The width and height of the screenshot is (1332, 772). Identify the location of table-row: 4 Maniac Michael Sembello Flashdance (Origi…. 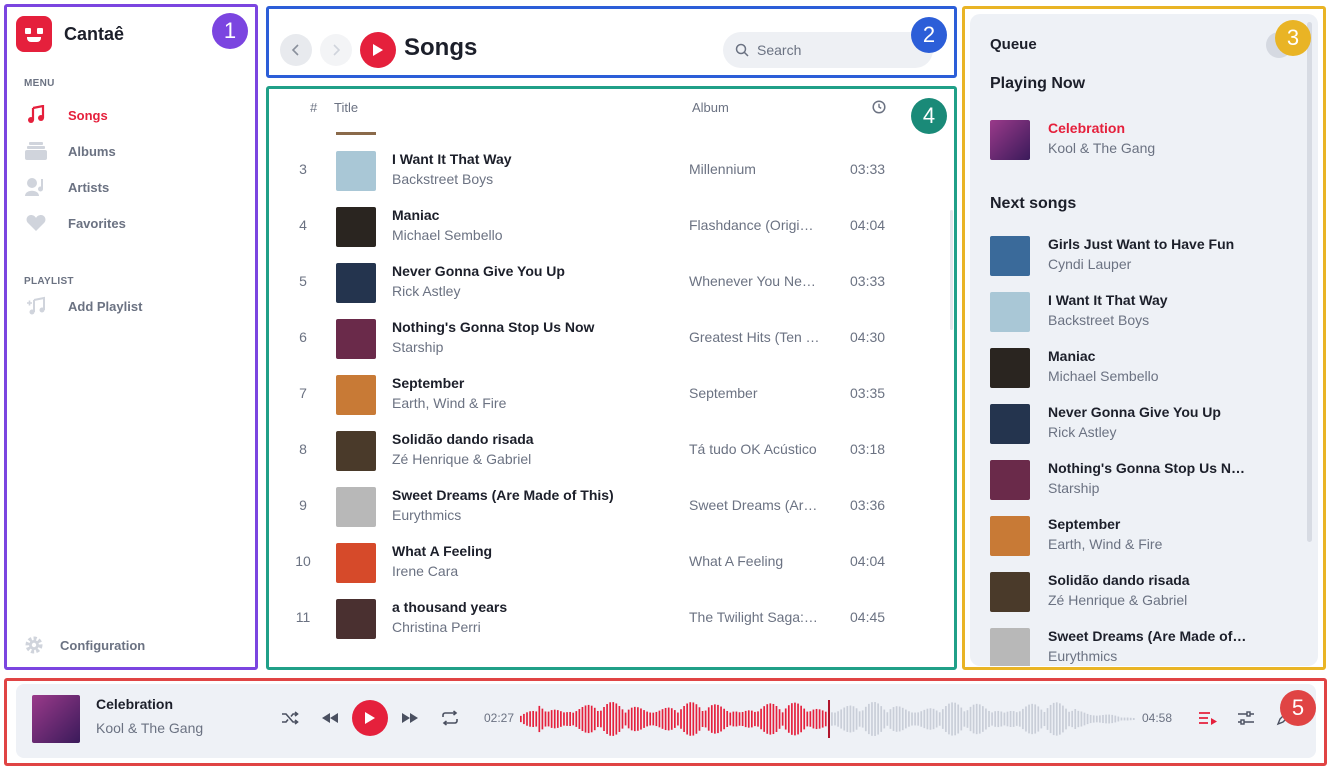
(593, 227).